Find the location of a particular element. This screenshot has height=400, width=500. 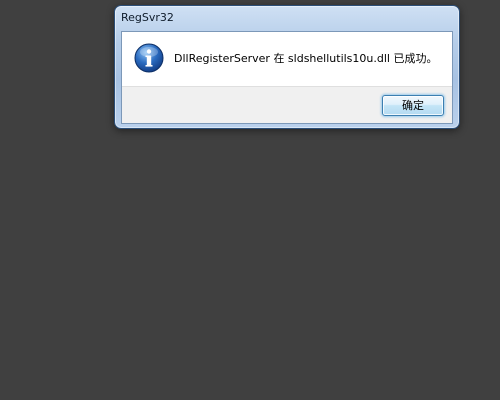

title-bar: RegSvr32 is located at coordinates (287, 18).